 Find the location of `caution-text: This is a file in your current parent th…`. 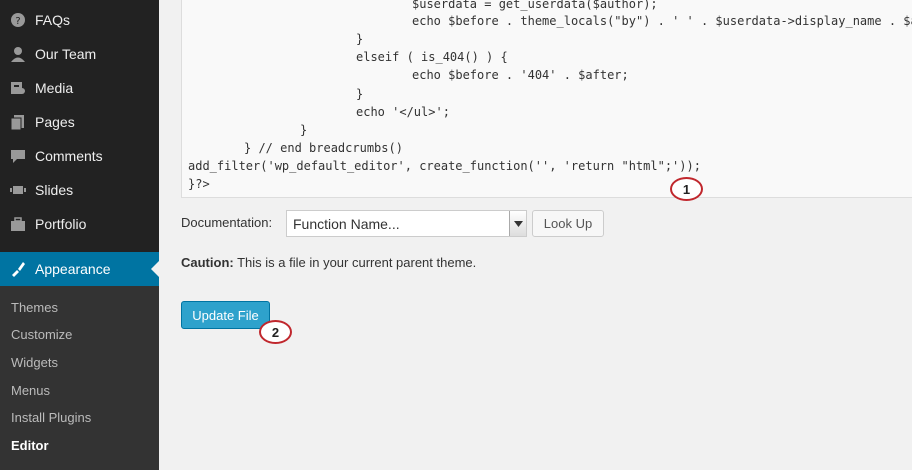

caution-text: This is a file in your current parent th… is located at coordinates (355, 262).